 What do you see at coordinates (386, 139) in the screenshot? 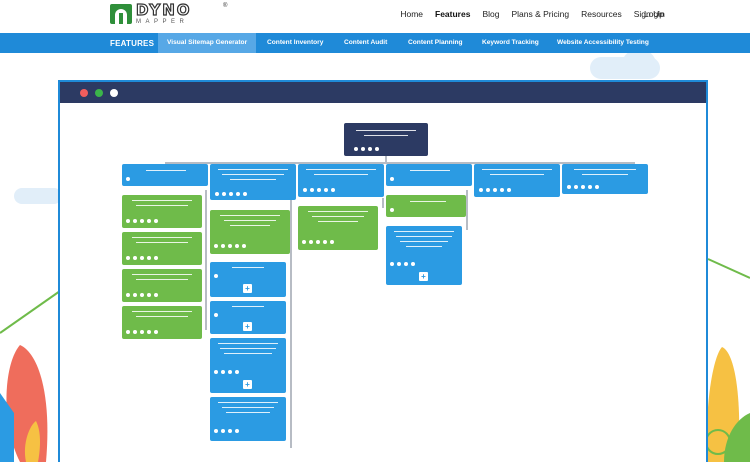
I see `sitemap-root-node` at bounding box center [386, 139].